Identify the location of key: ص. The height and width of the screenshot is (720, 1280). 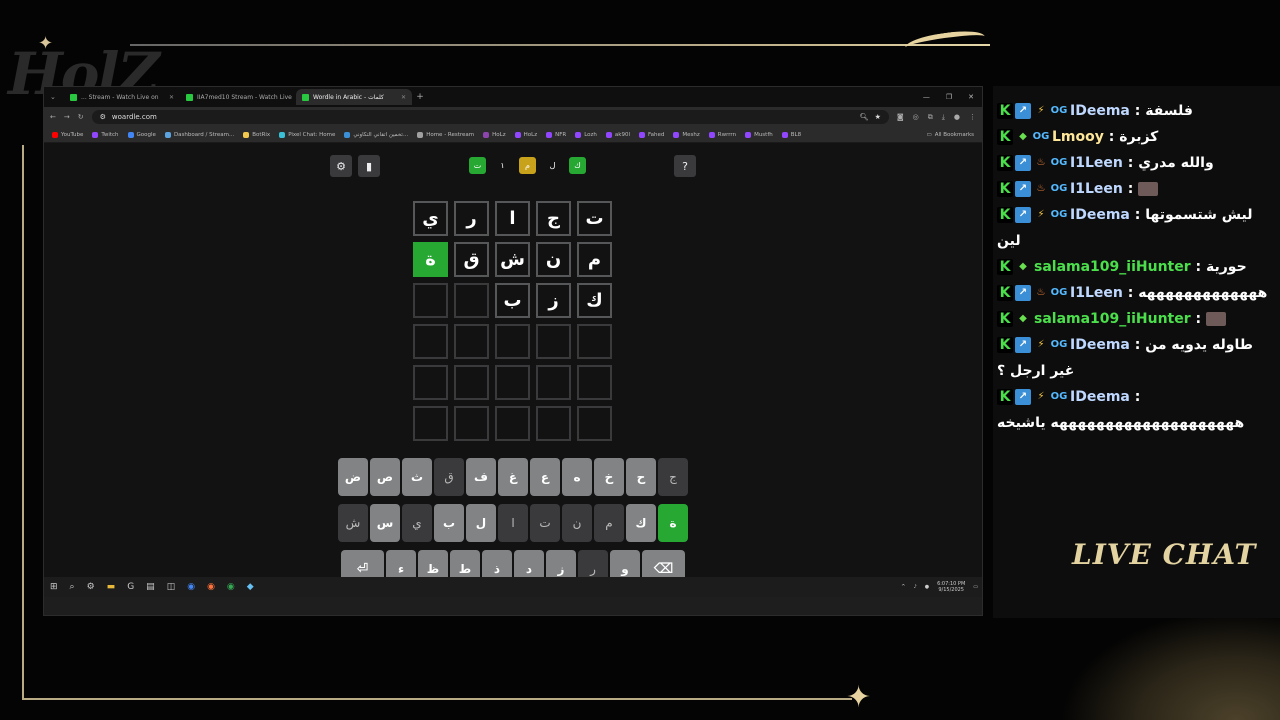
(385, 477).